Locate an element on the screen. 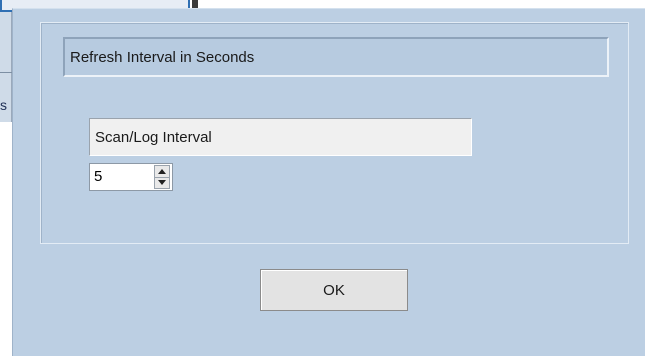 Image resolution: width=645 pixels, height=356 pixels. background-partial-text: s is located at coordinates (3, 105).